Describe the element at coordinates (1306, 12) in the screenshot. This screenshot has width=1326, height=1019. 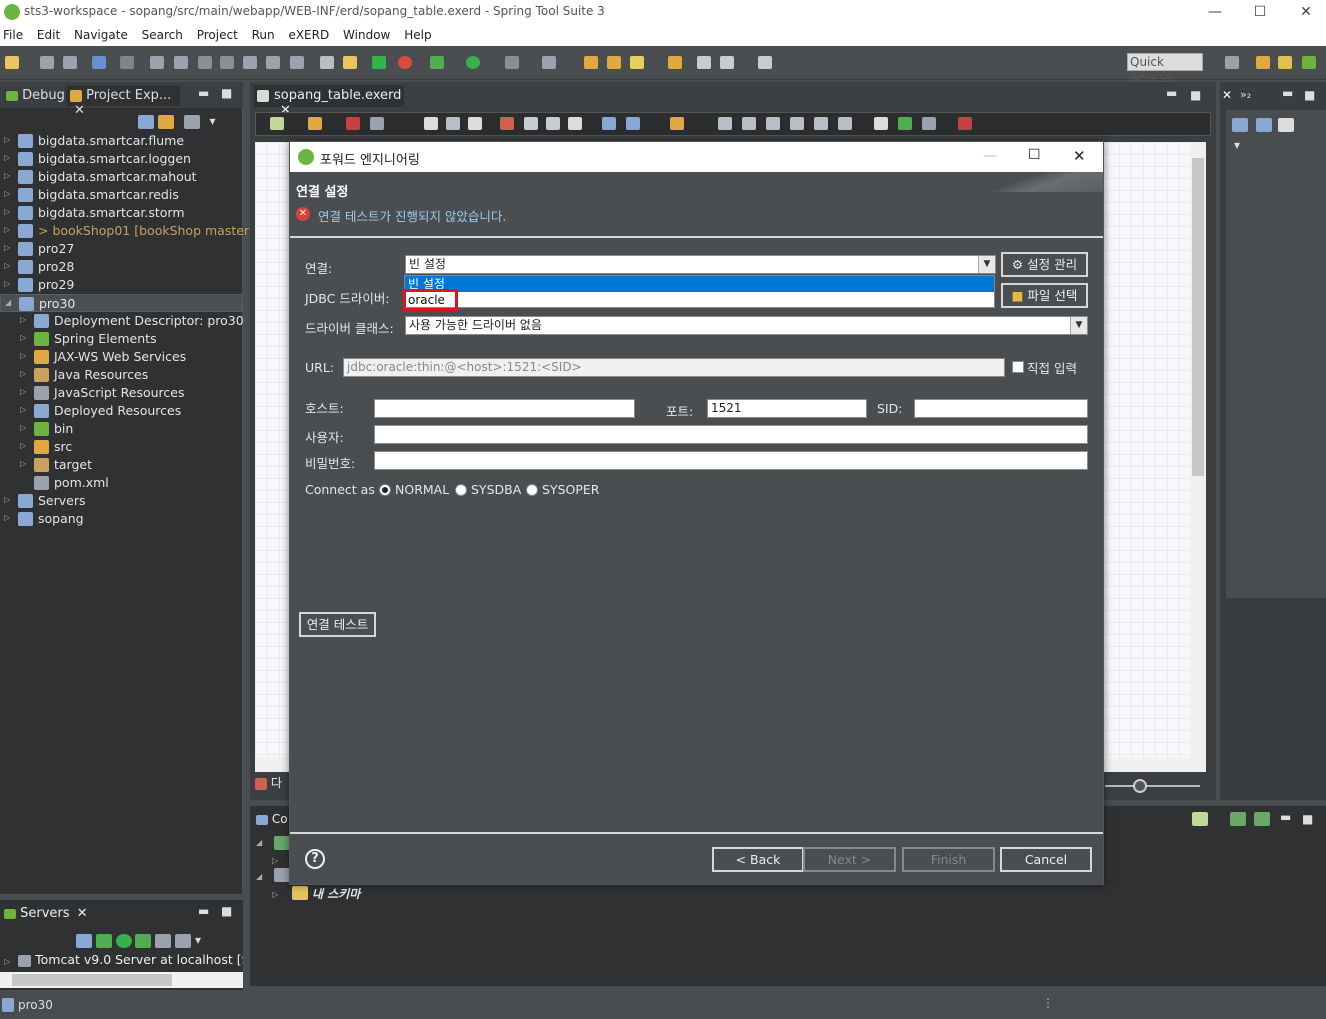
I see `close-window-button: ✕` at that location.